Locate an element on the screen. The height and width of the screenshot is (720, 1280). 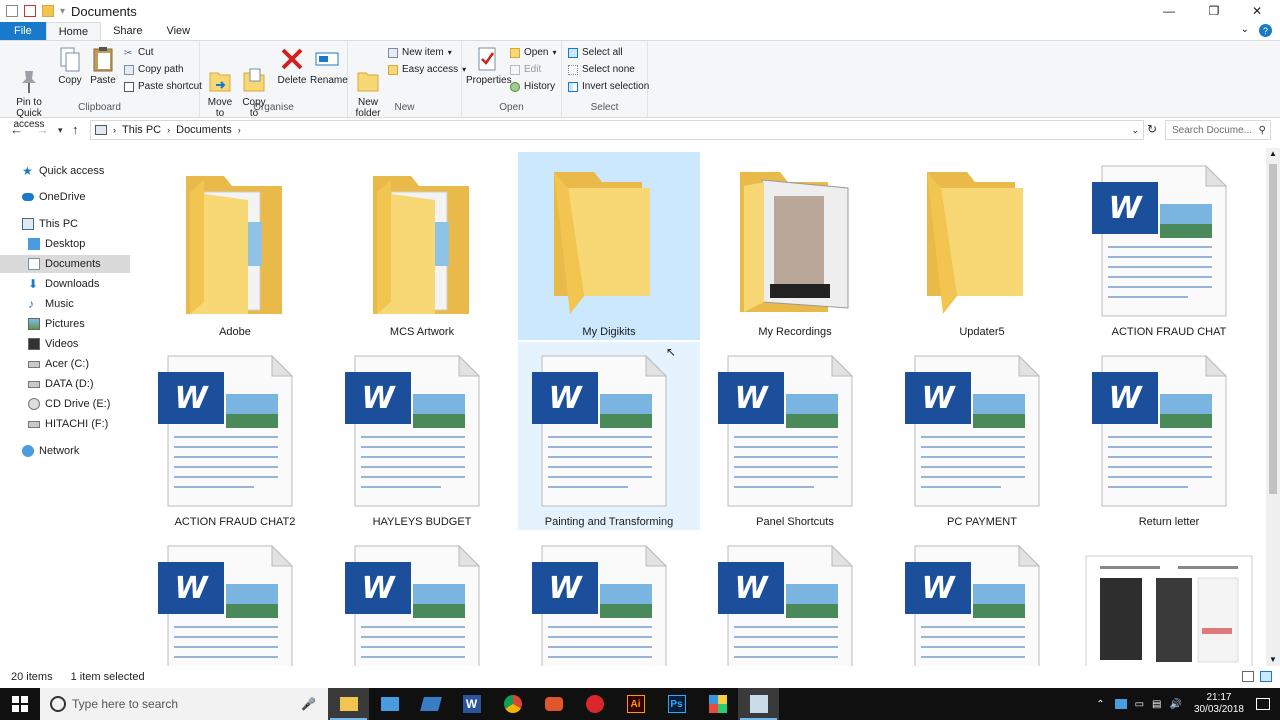
tab-share: Share is located at coordinates (127, 31).